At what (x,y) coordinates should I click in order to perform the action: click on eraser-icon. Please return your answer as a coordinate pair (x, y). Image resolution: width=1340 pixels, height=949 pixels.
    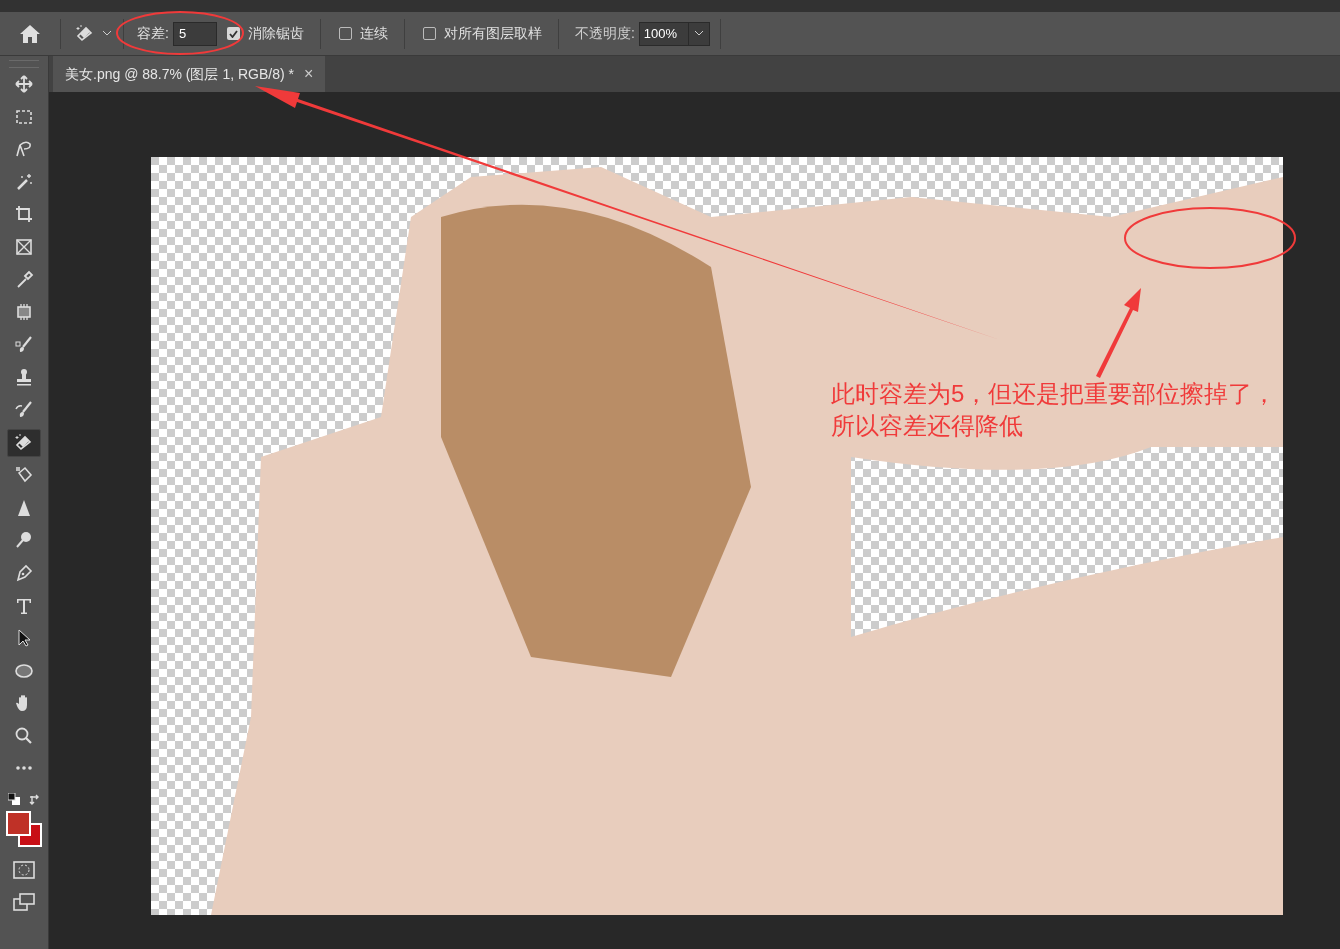
    Looking at the image, I should click on (24, 442).